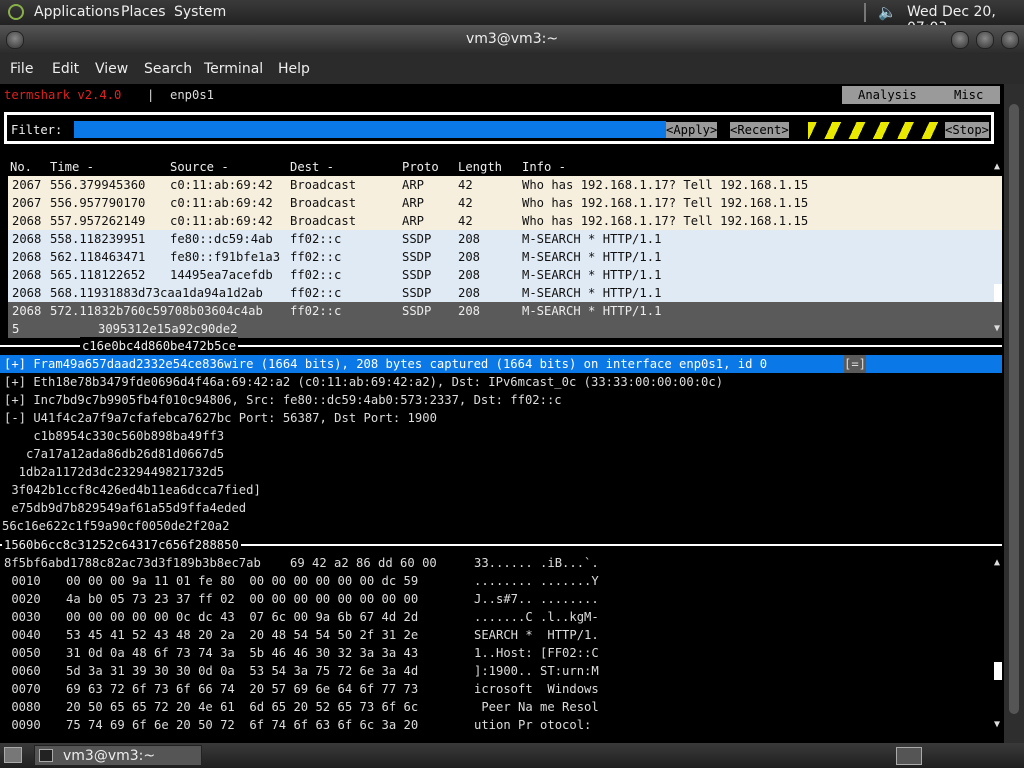 The width and height of the screenshot is (1024, 768). I want to click on tab-misc: Misc, so click(968, 95).